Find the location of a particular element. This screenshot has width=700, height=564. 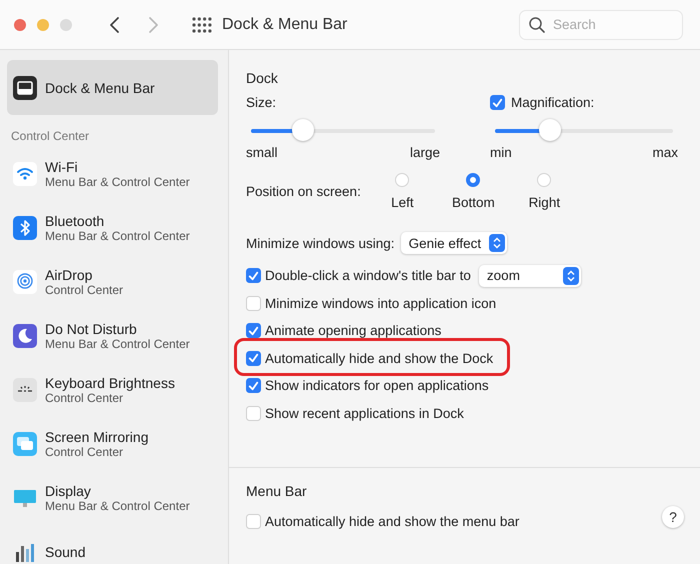

moon-icon is located at coordinates (25, 336).